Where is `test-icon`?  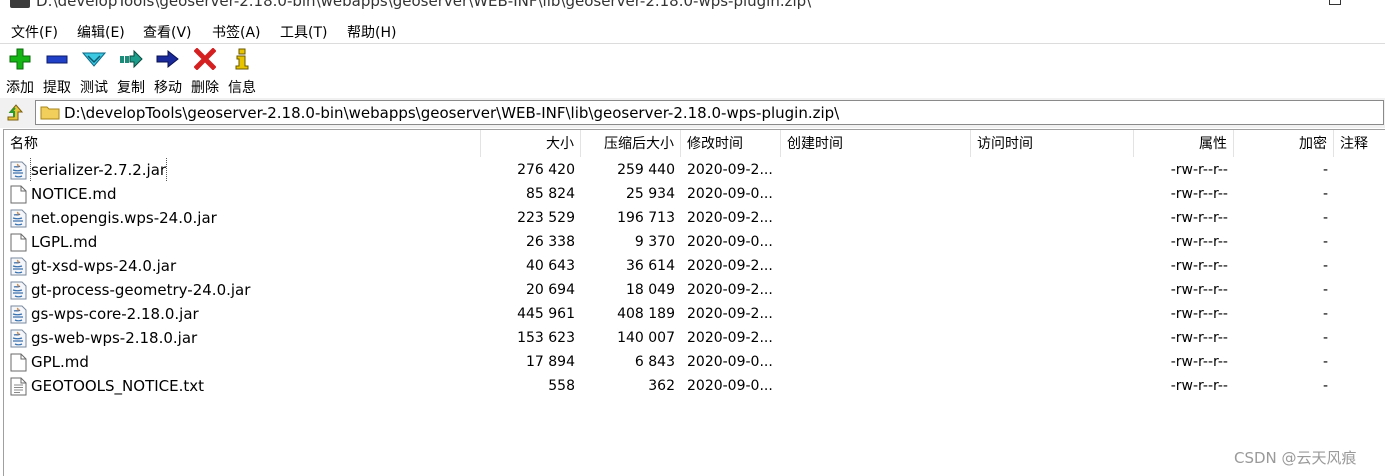
test-icon is located at coordinates (94, 59).